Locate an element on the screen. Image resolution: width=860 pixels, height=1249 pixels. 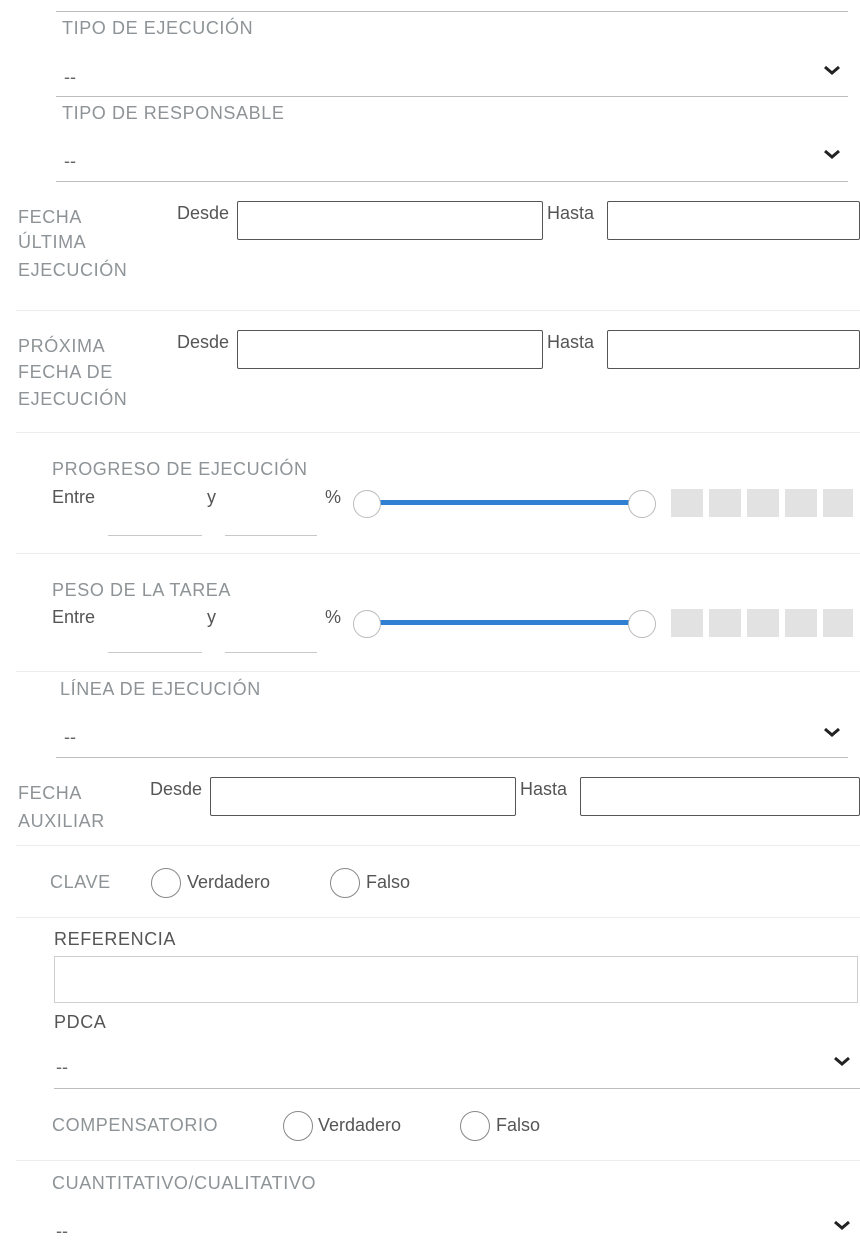
clave-verdadero-label: Verdadero is located at coordinates (228, 882).